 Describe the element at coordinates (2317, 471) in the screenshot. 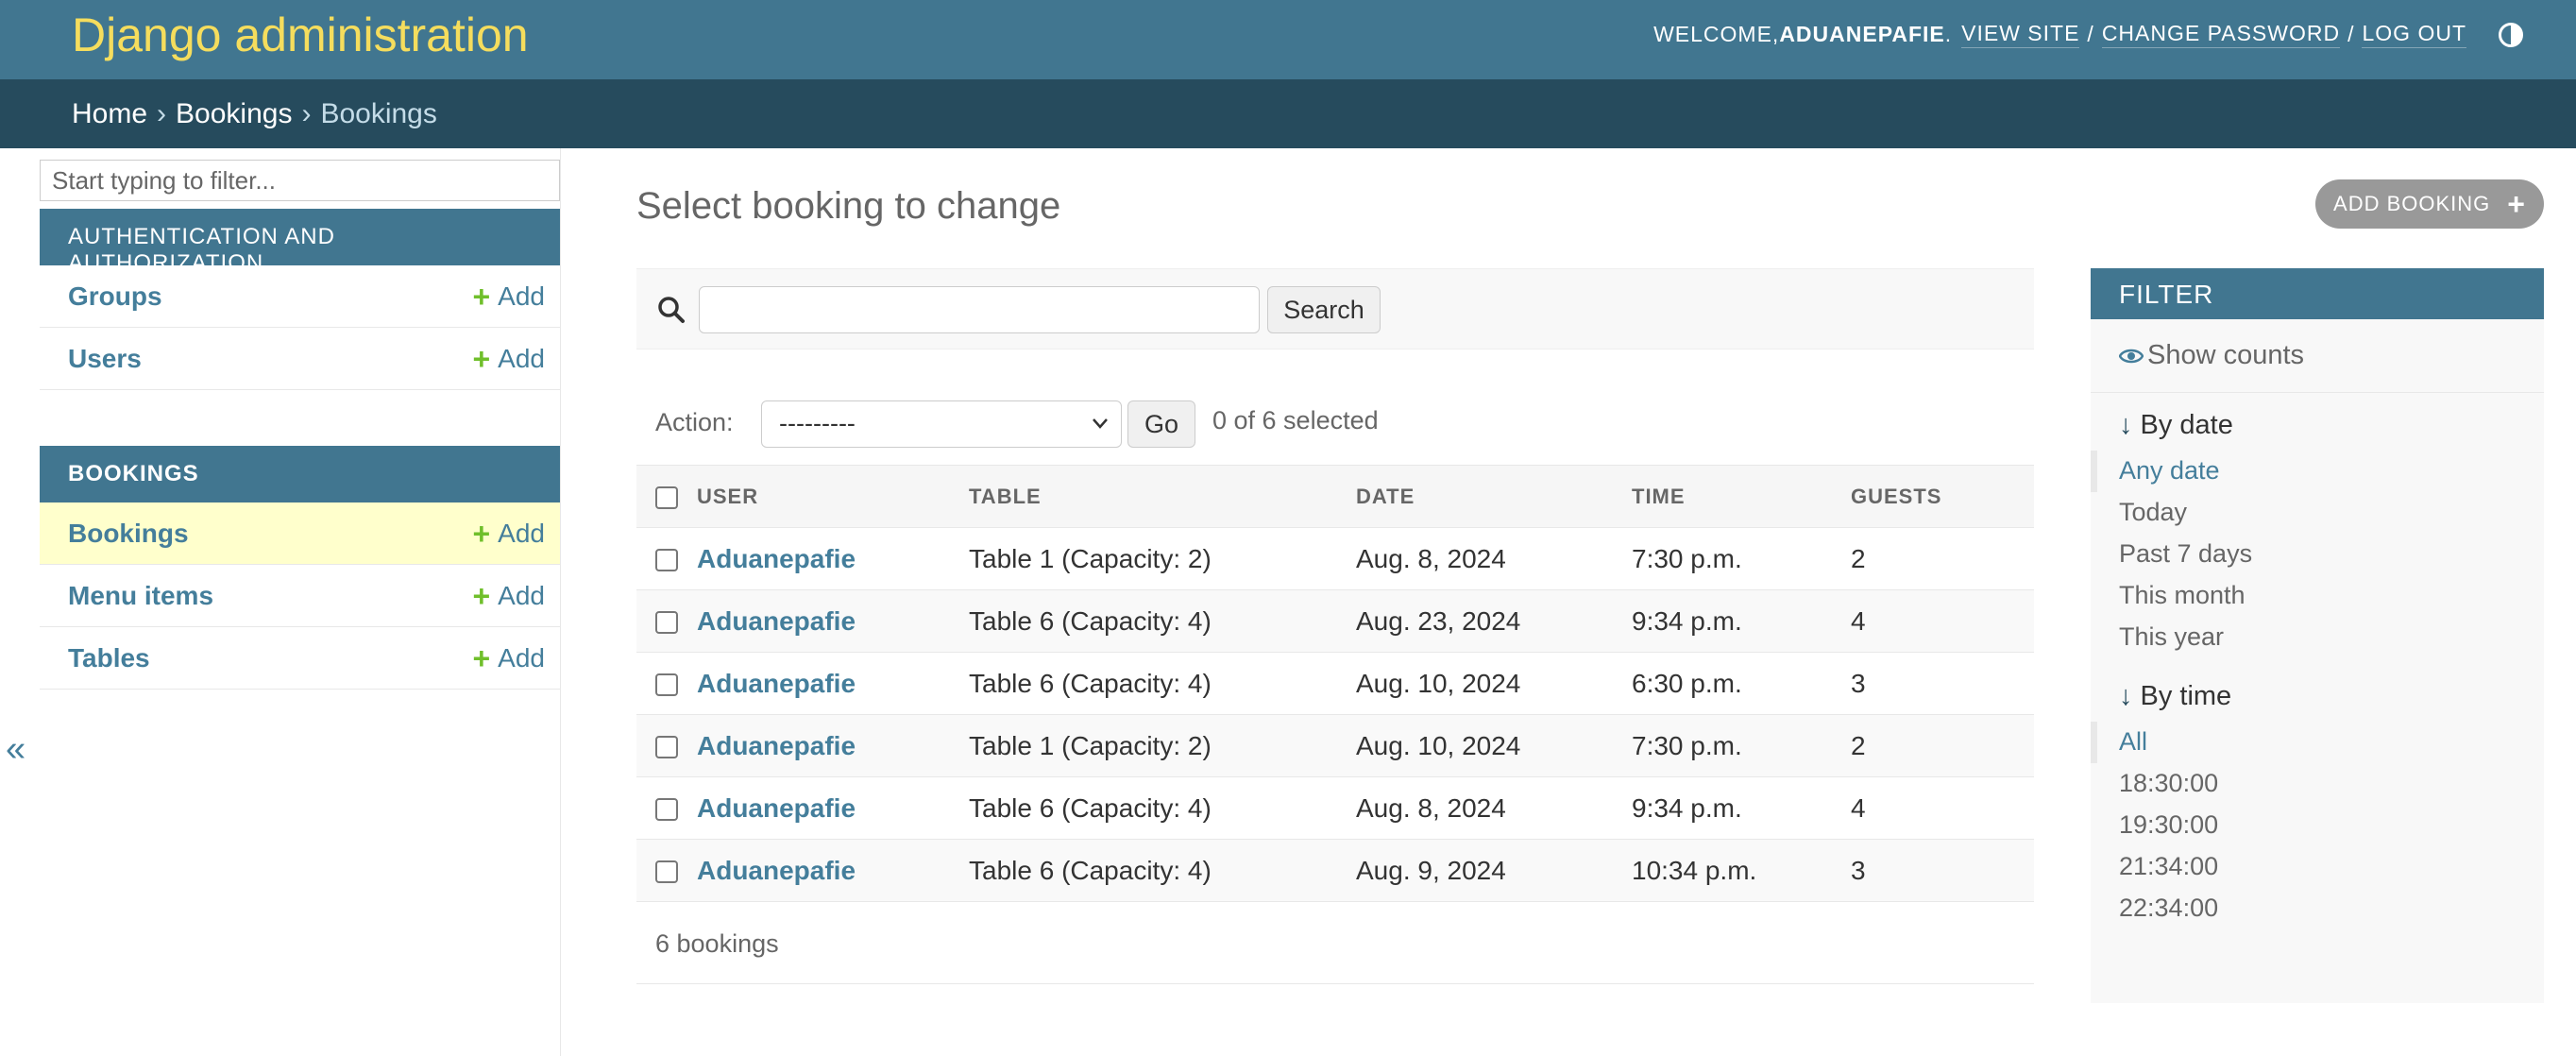

I see `filter-option-any-date: Any date` at that location.